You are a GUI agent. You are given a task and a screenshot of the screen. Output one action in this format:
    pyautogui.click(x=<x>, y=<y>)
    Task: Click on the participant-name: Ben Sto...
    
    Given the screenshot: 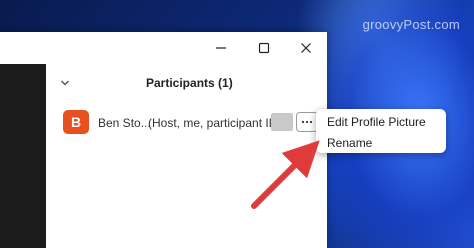 What is the action you would take?
    pyautogui.click(x=124, y=123)
    